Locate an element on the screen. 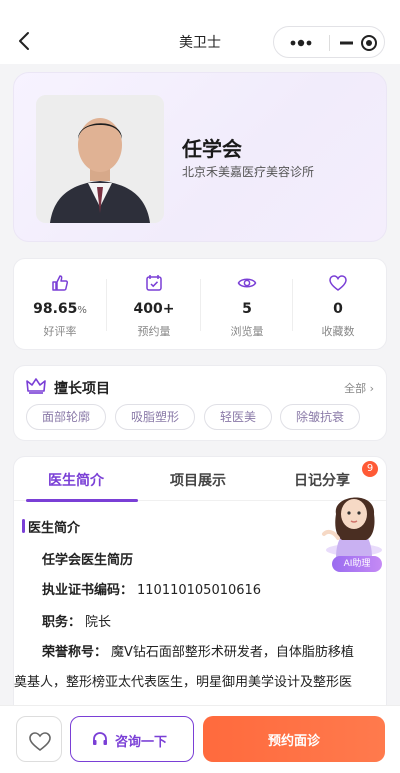 This screenshot has width=400, height=773. active-tab-indicator is located at coordinates (82, 500).